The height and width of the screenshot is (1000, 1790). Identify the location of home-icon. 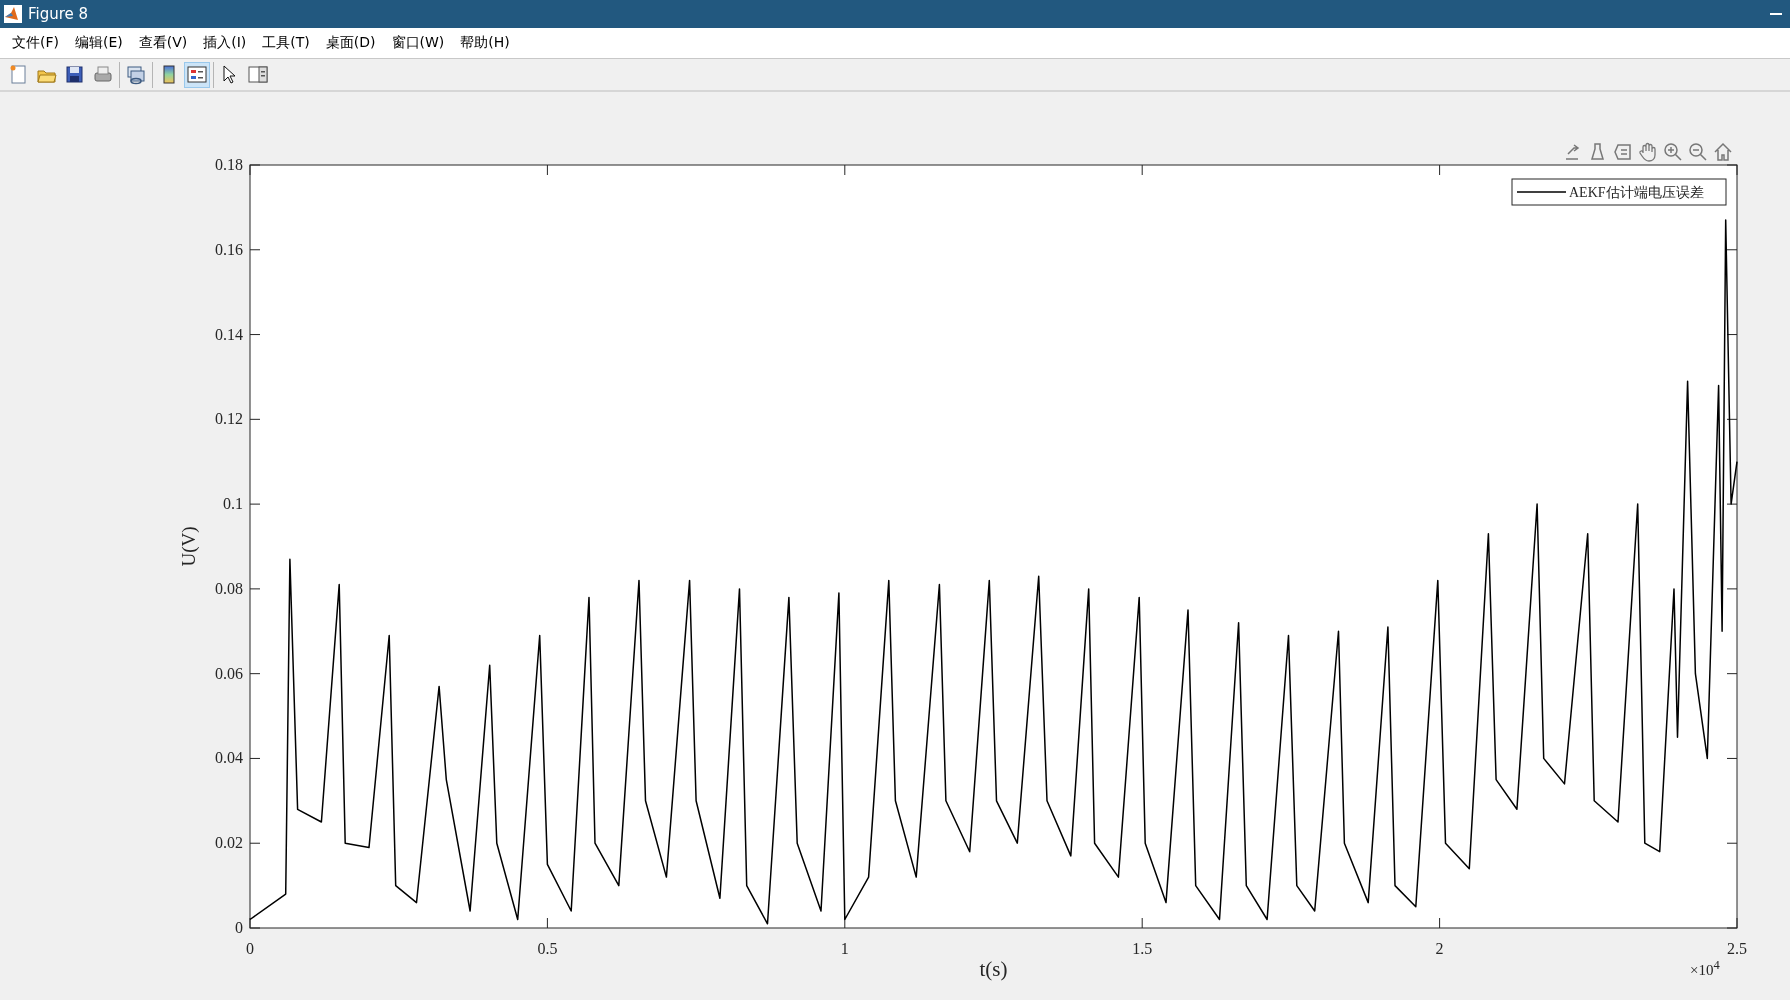
(1723, 151).